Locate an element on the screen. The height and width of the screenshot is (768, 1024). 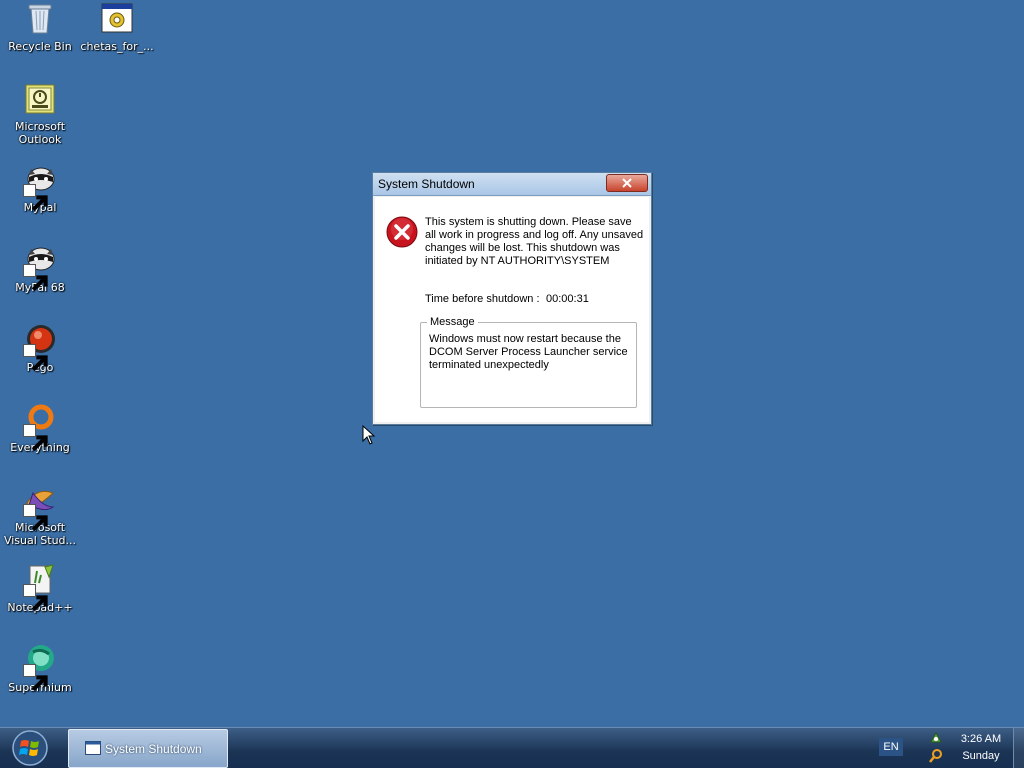
windows-logo-icon is located at coordinates (30, 748).